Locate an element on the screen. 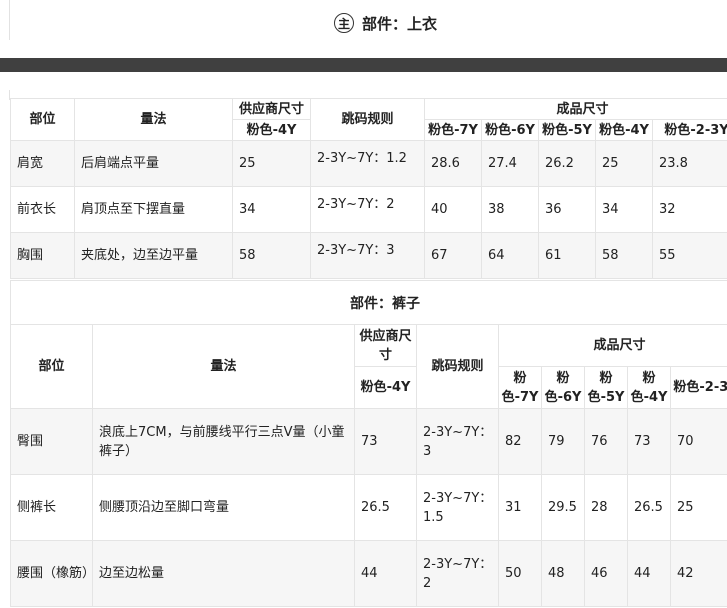  divider is located at coordinates (9, 20).